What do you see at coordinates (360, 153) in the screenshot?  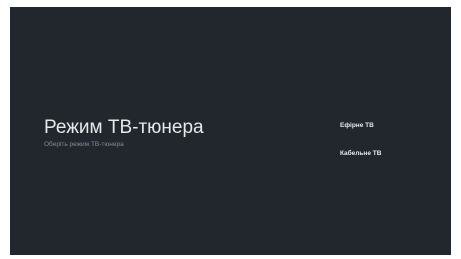 I see `option-cable-tv: Кабельне ТВ` at bounding box center [360, 153].